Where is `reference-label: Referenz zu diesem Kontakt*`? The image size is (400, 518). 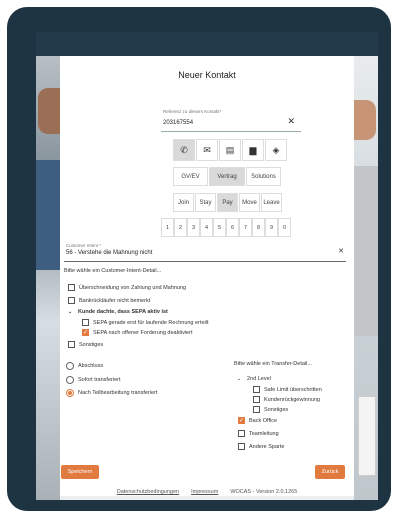 reference-label: Referenz zu diesem Kontakt* is located at coordinates (192, 111).